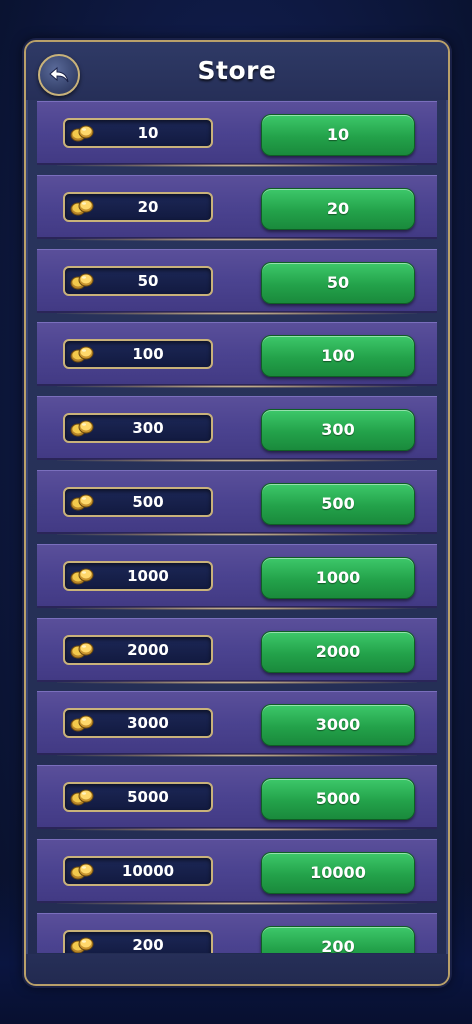 The width and height of the screenshot is (472, 1024). I want to click on coin-amount-box: 10000, so click(138, 871).